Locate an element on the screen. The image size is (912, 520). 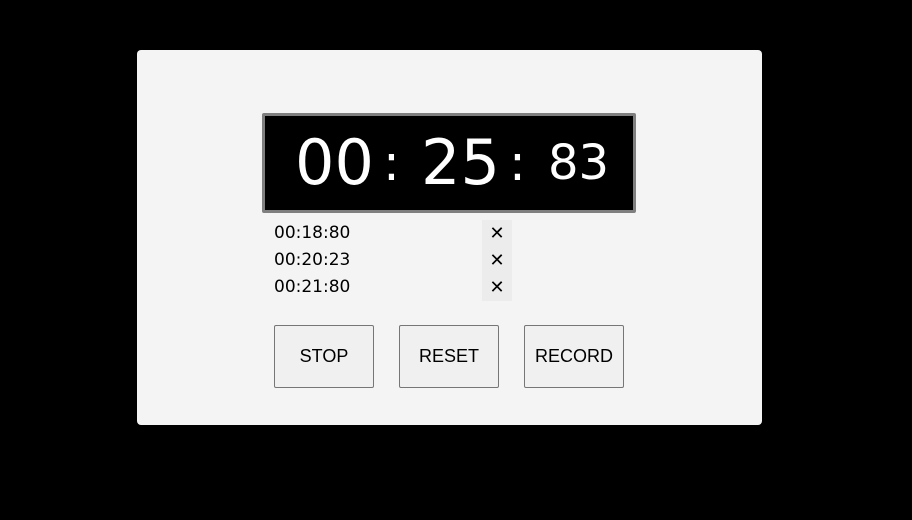
timer-display: 00 : 25 : 83 is located at coordinates (449, 163).